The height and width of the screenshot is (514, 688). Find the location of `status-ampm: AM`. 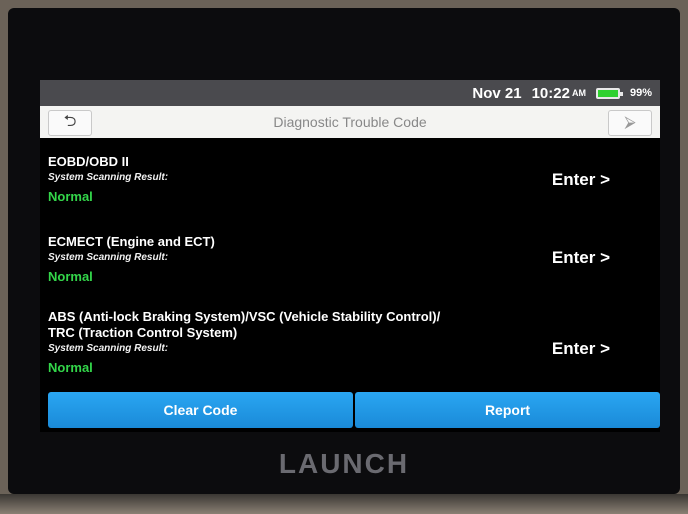

status-ampm: AM is located at coordinates (578, 93).